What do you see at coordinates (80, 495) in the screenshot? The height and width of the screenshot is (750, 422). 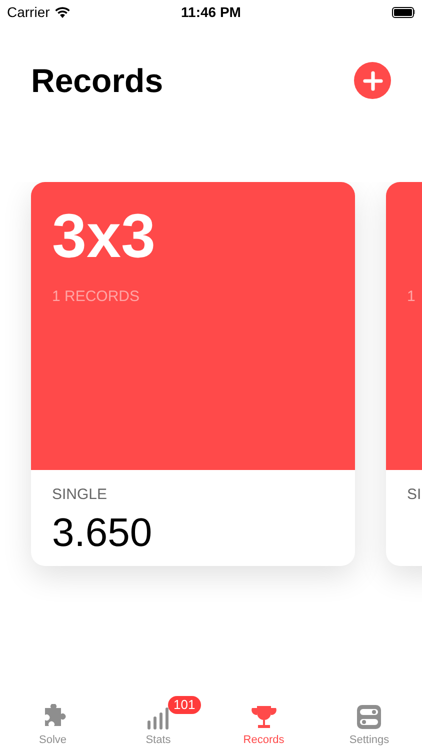 I see `record-type: SINGLE` at bounding box center [80, 495].